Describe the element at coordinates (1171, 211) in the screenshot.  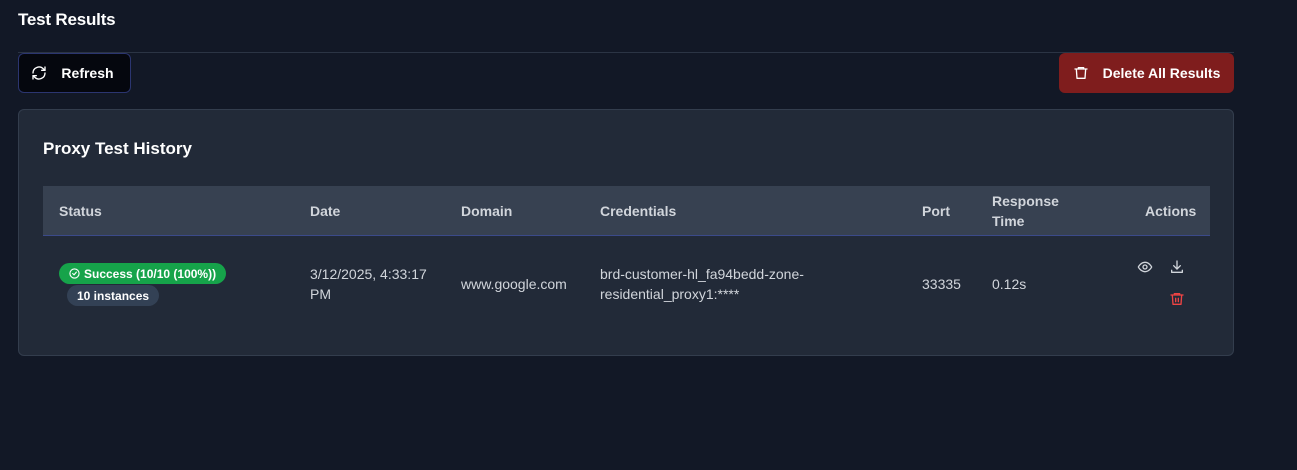
I see `column-header-actions: Actions` at that location.